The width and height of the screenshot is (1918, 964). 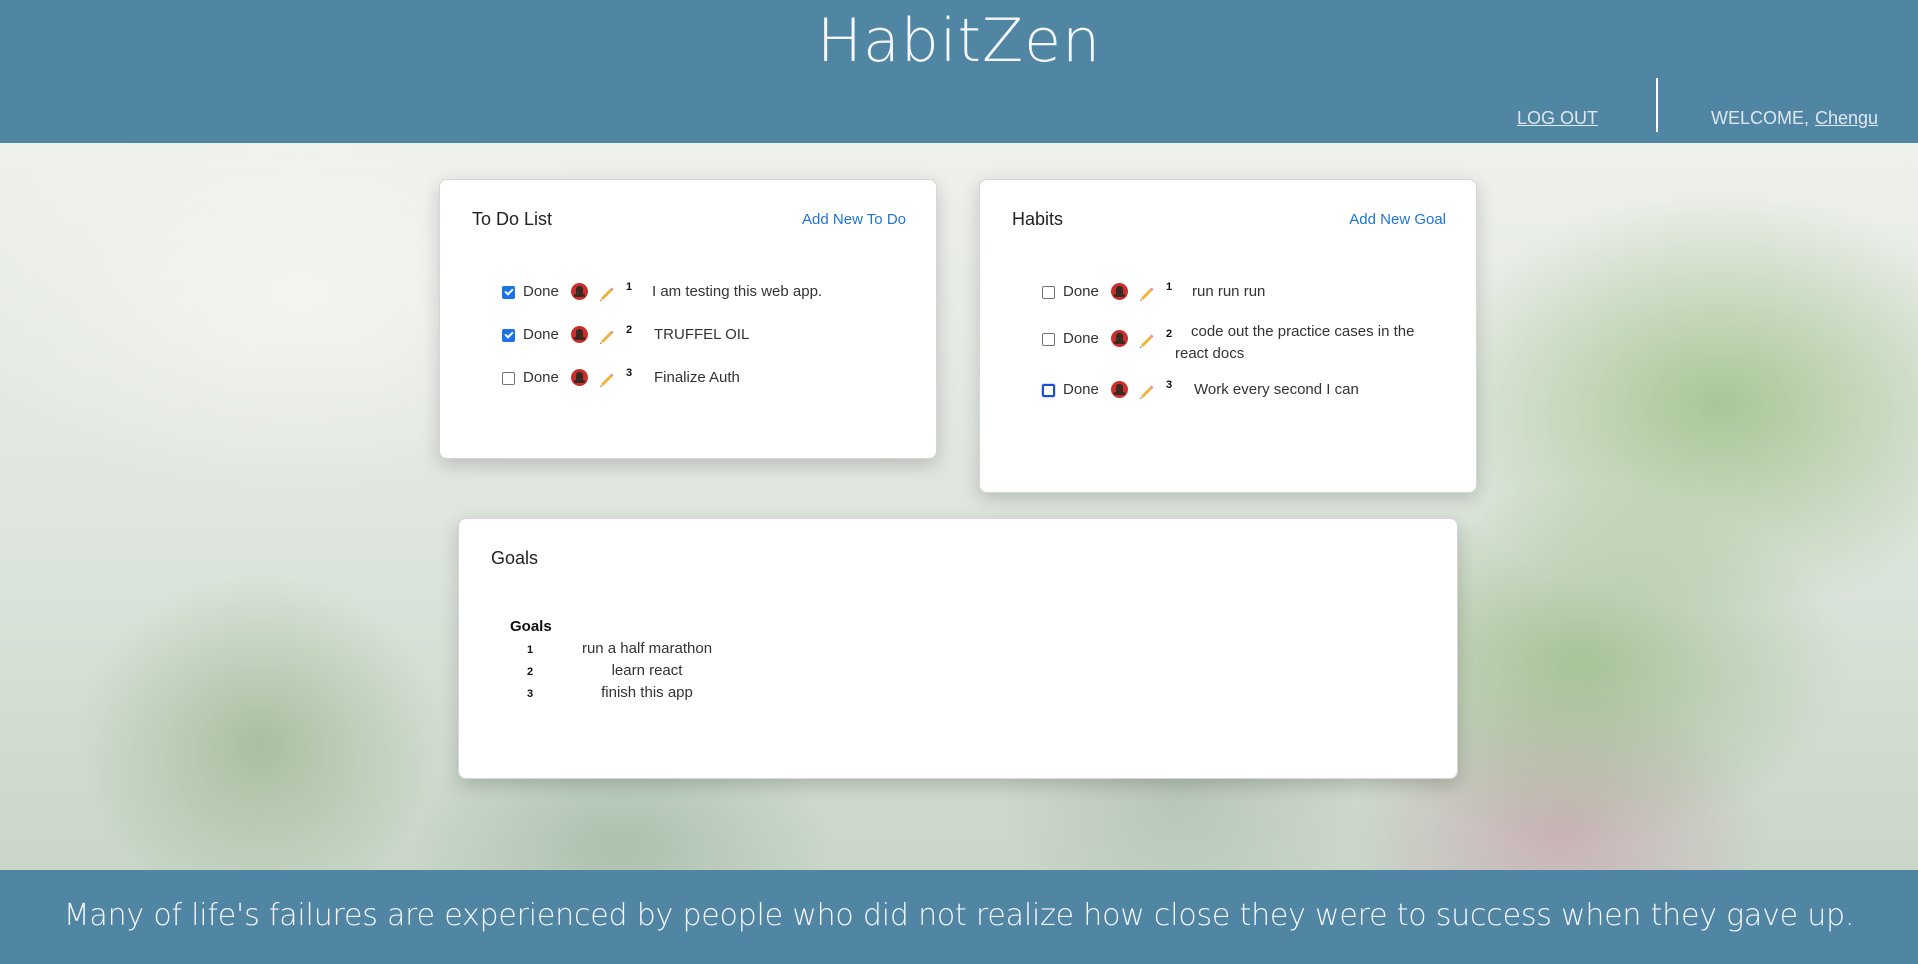 I want to click on habit-row: Done 3 Work every second I can, so click(x=1200, y=390).